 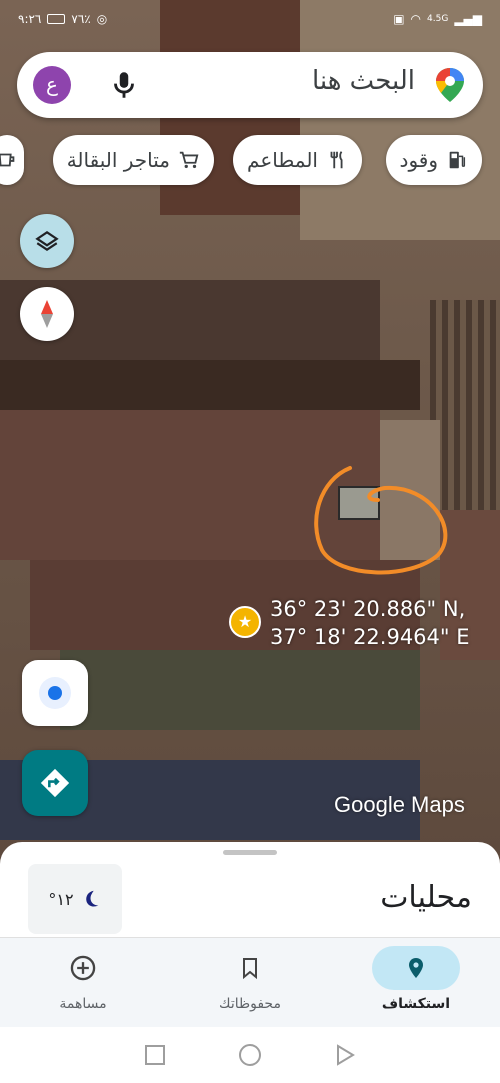 I want to click on bottom-navigation: استكشاف محفوظاتك مساهمة, so click(x=250, y=982).